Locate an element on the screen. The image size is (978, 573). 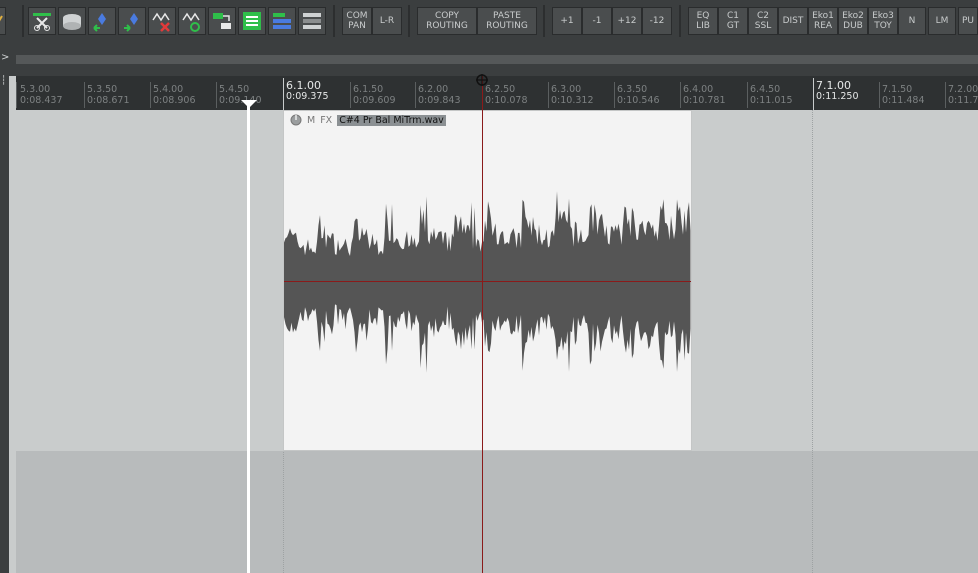
expand-arrow-icon: > is located at coordinates (5, 57).